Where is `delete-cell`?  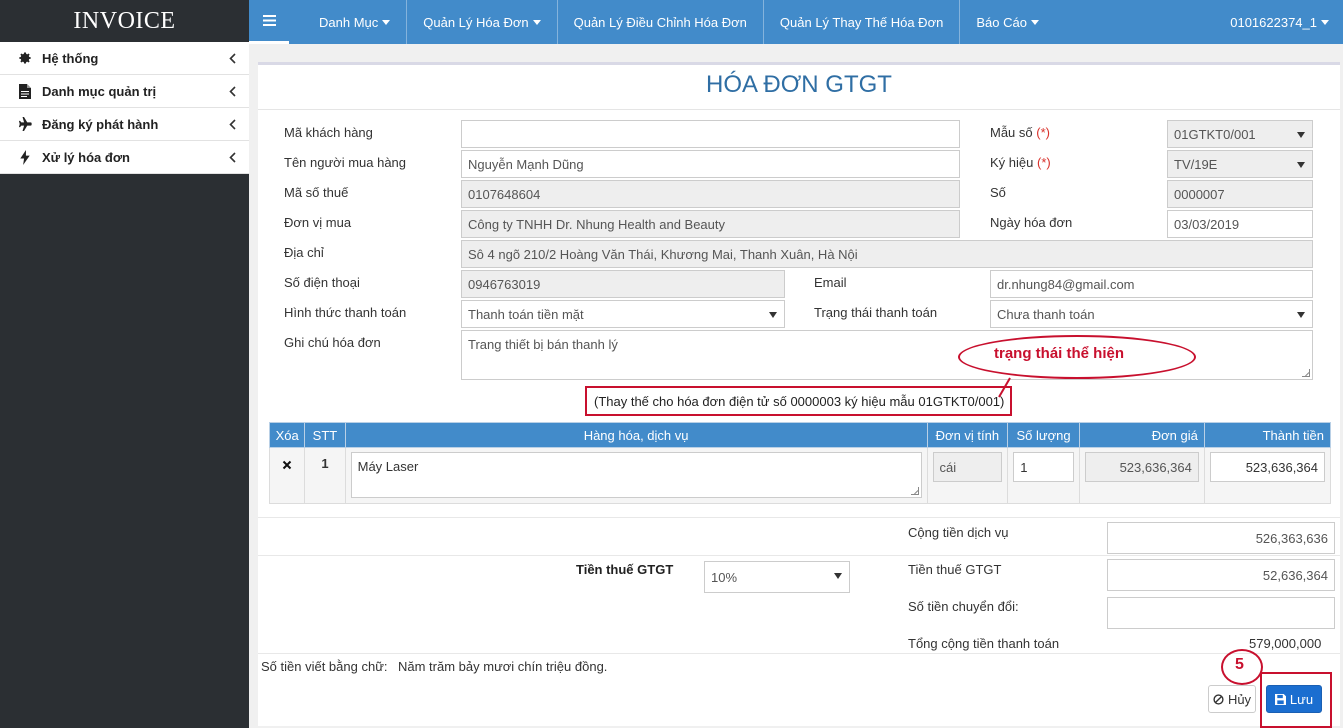
delete-cell is located at coordinates (287, 475).